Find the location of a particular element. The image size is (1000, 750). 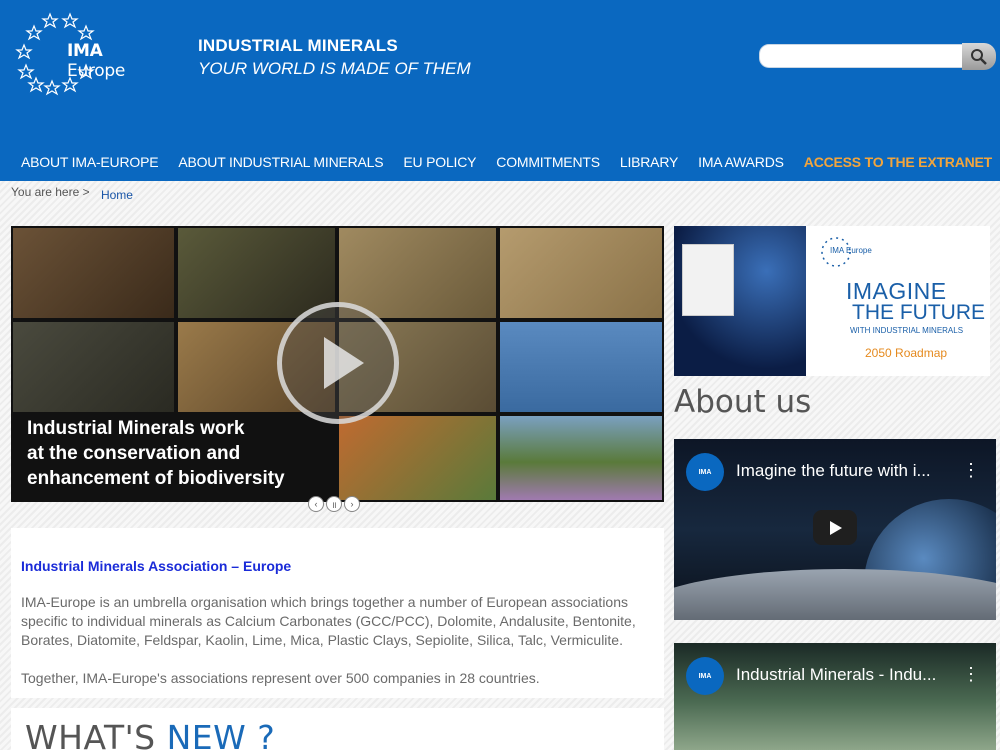

breadcrumb: You are here > Home is located at coordinates (72, 193).